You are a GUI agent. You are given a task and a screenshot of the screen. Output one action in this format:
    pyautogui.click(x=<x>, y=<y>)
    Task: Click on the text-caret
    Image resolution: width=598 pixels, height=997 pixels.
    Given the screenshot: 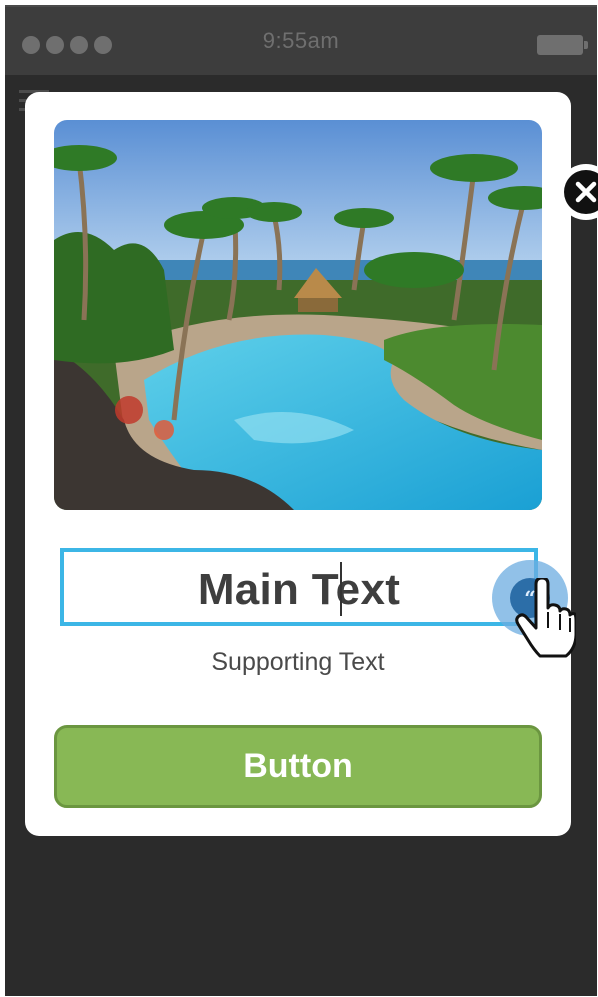 What is the action you would take?
    pyautogui.click(x=341, y=589)
    